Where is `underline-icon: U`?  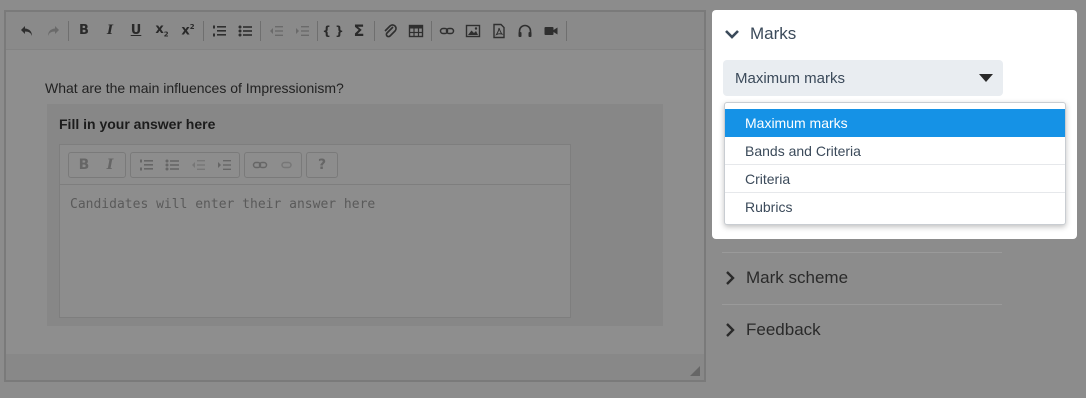 underline-icon: U is located at coordinates (136, 31).